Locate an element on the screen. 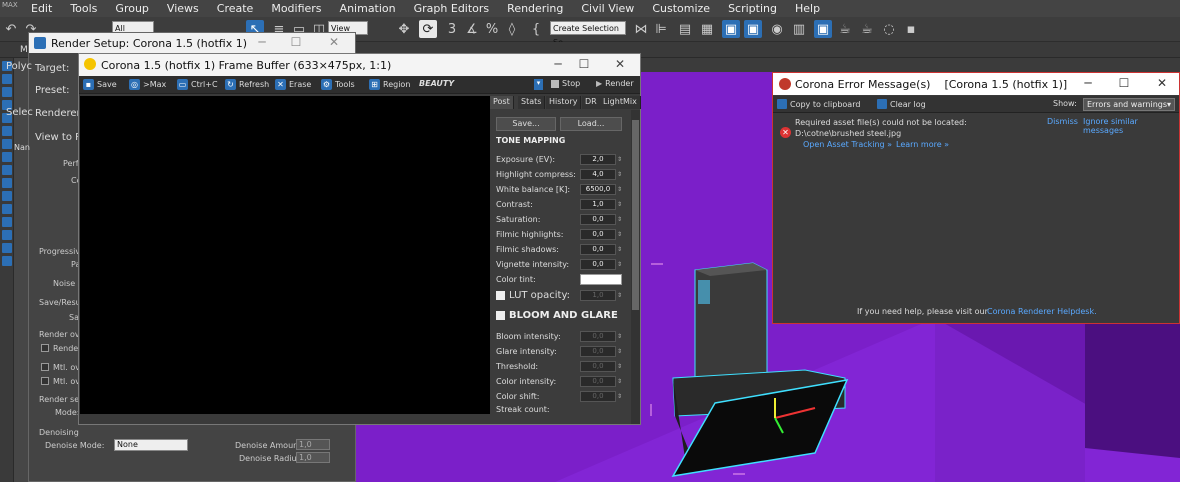 The image size is (1180, 482). show-filter-dropdown: Errors and warnings ▾ is located at coordinates (1129, 104).